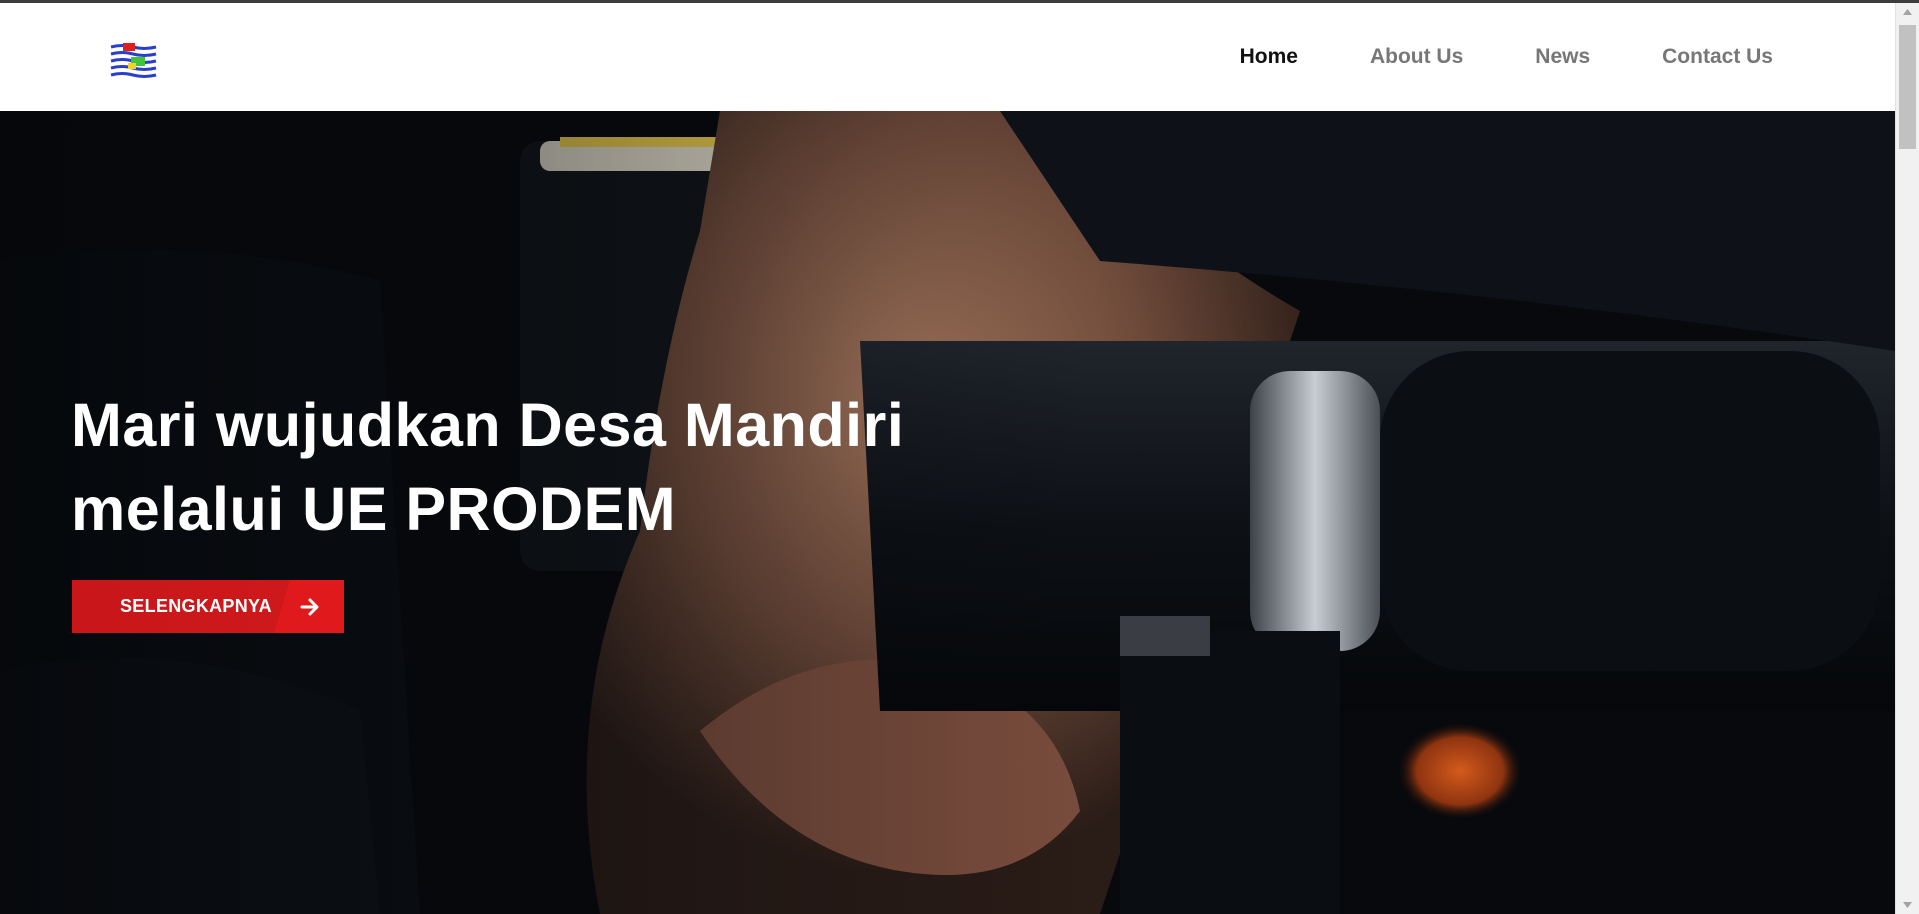  I want to click on navbar: Home About Us News Contact Us, so click(947, 57).